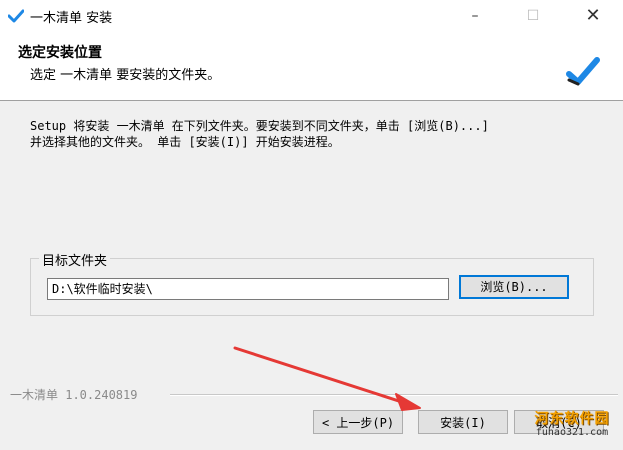 The image size is (623, 450). I want to click on maximize-button: ☐, so click(533, 16).